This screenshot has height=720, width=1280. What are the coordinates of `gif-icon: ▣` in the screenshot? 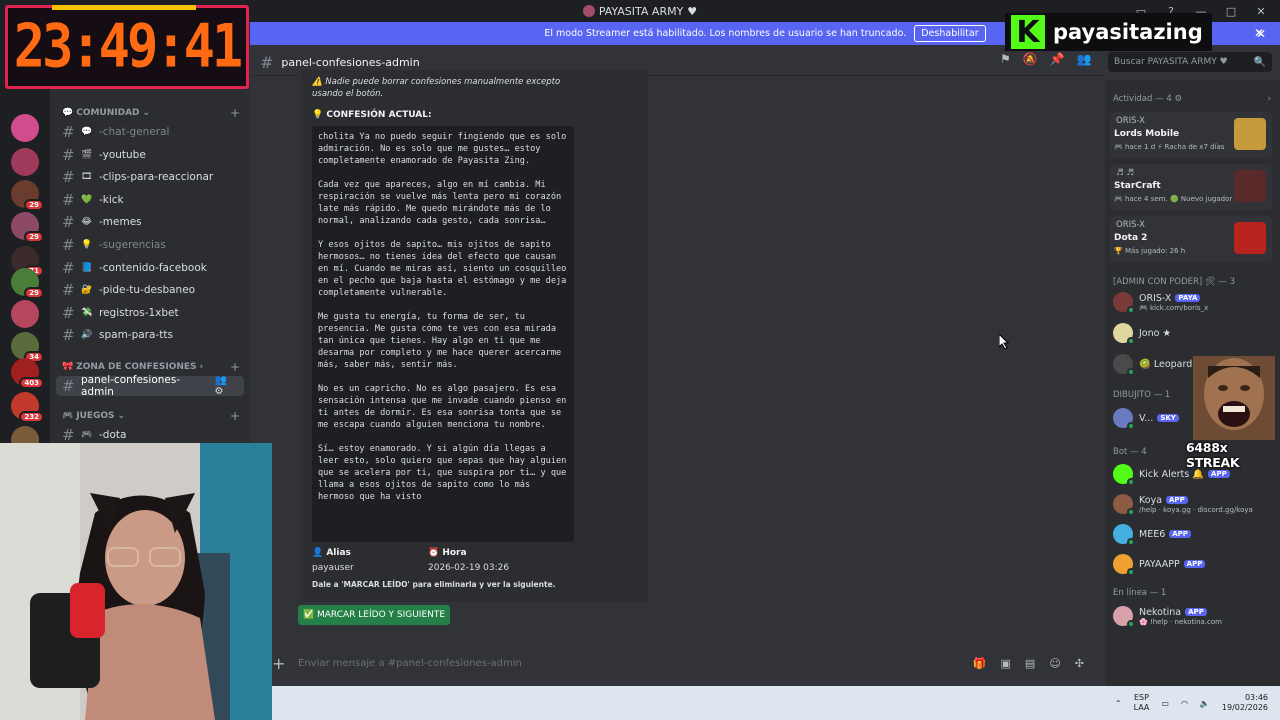 It's located at (1006, 663).